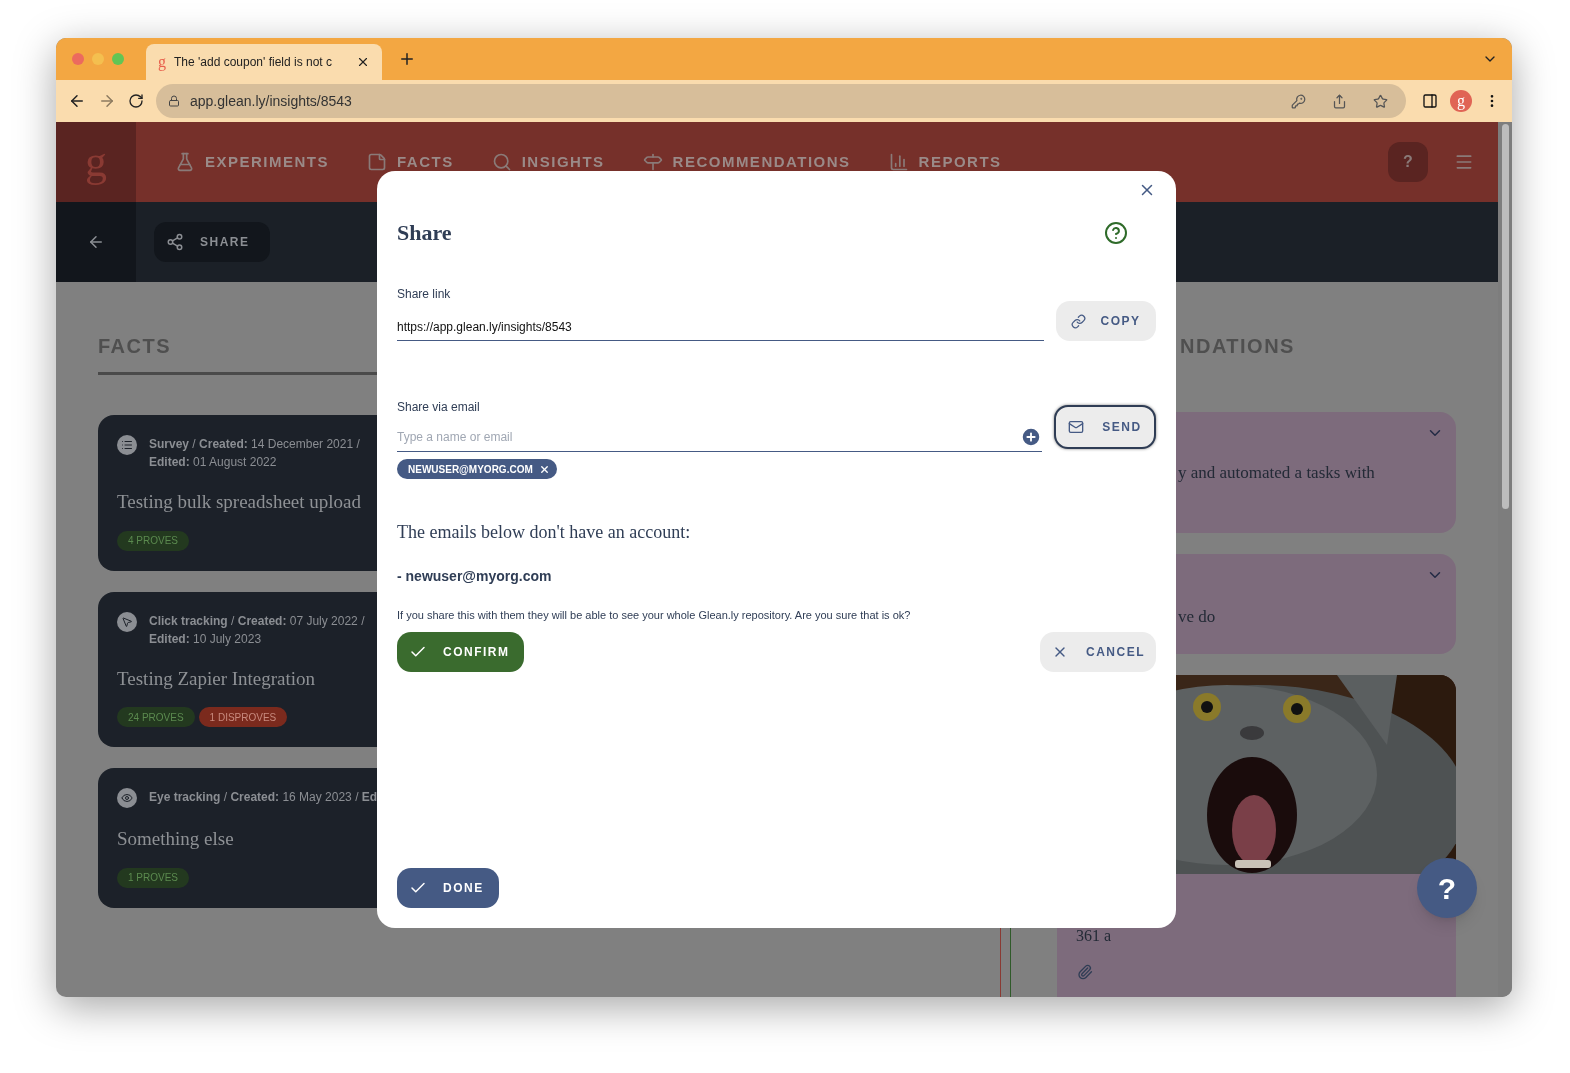 The width and height of the screenshot is (1570, 1073). I want to click on reload-icon, so click(136, 101).